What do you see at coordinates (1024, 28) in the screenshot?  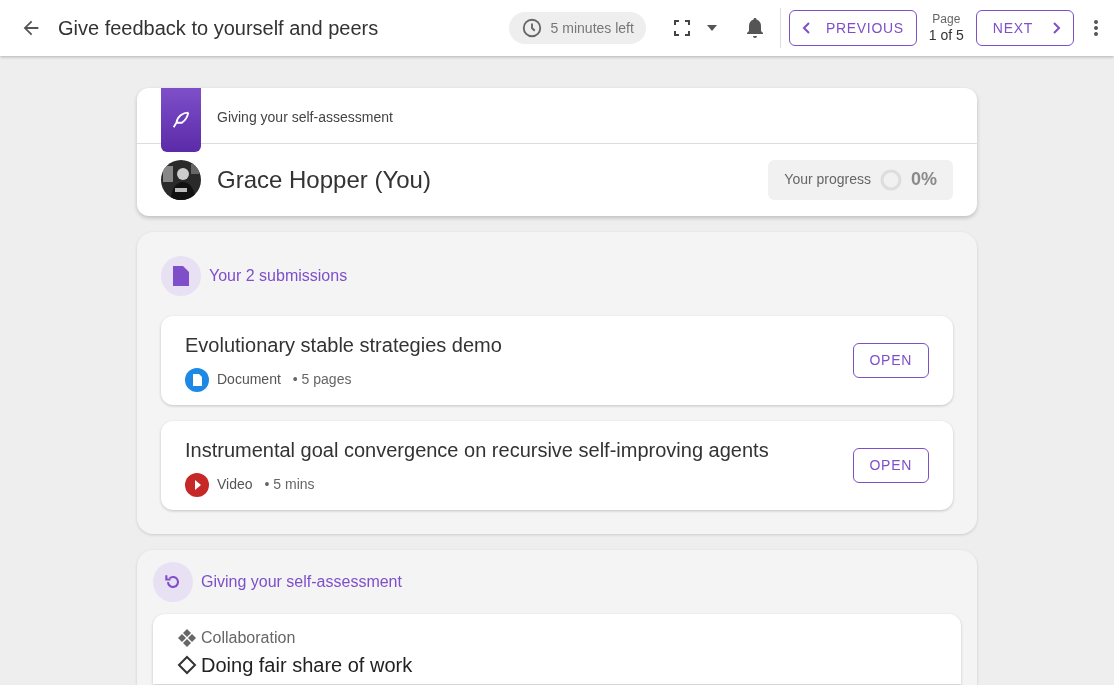 I see `next-button: NEXT` at bounding box center [1024, 28].